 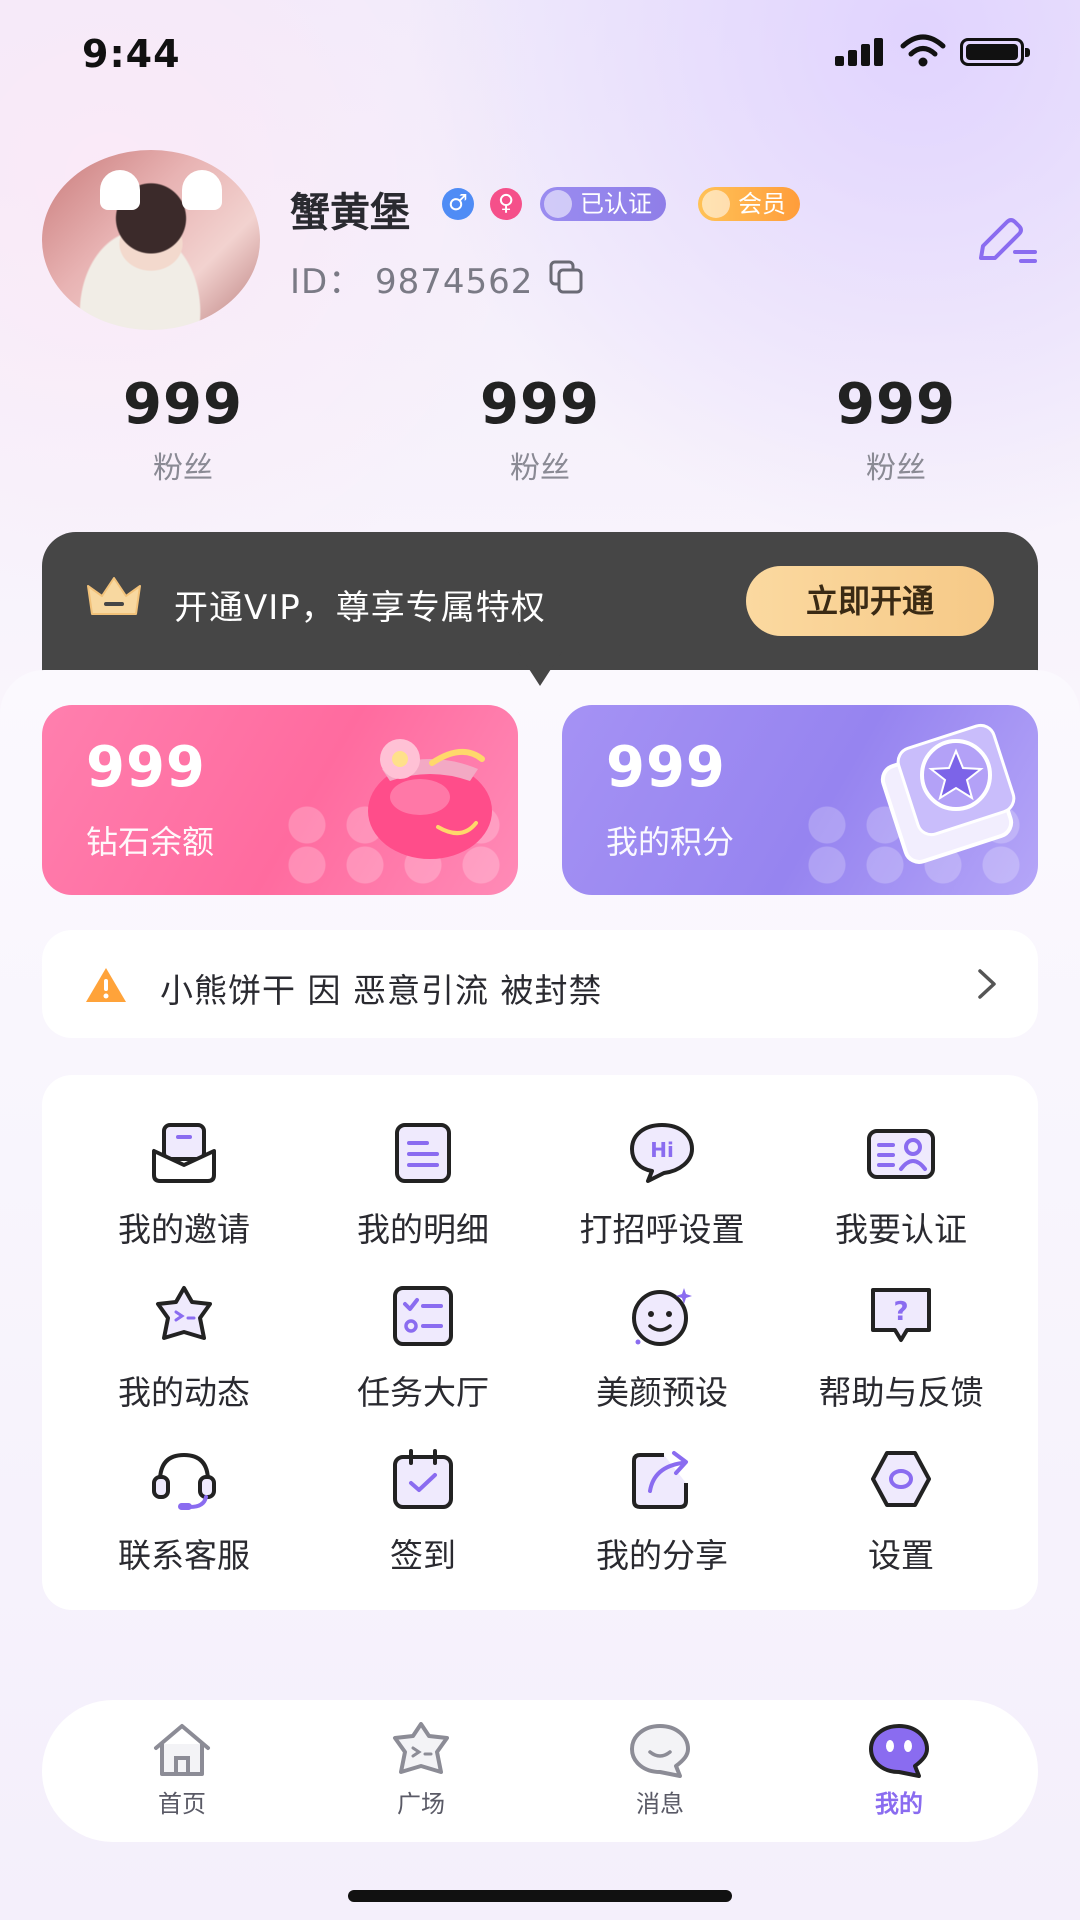 What do you see at coordinates (901, 1555) in the screenshot?
I see `menu-item-label: 设置` at bounding box center [901, 1555].